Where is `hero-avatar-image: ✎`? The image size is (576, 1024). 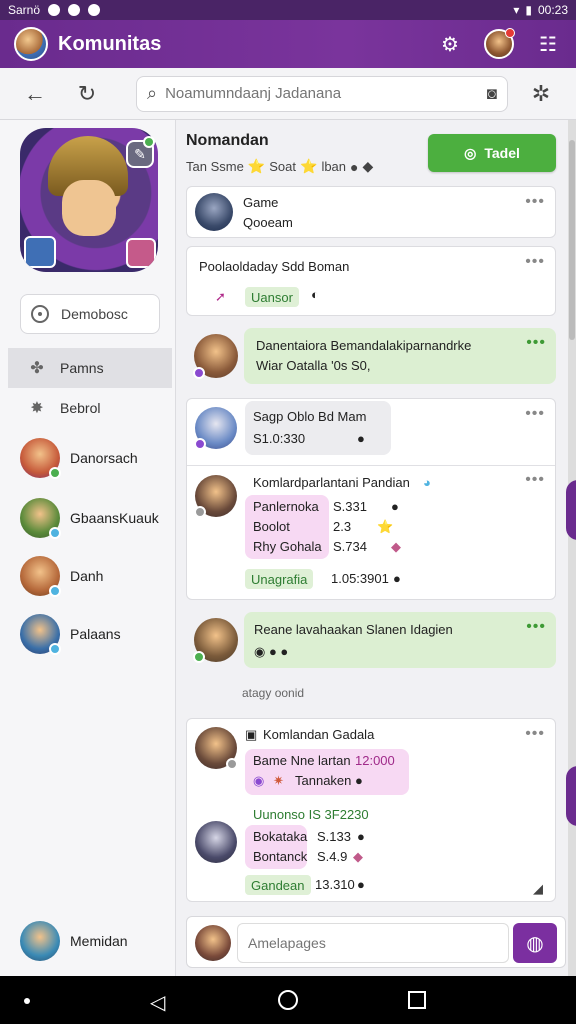
hero-avatar-image: ✎ is located at coordinates (89, 200).